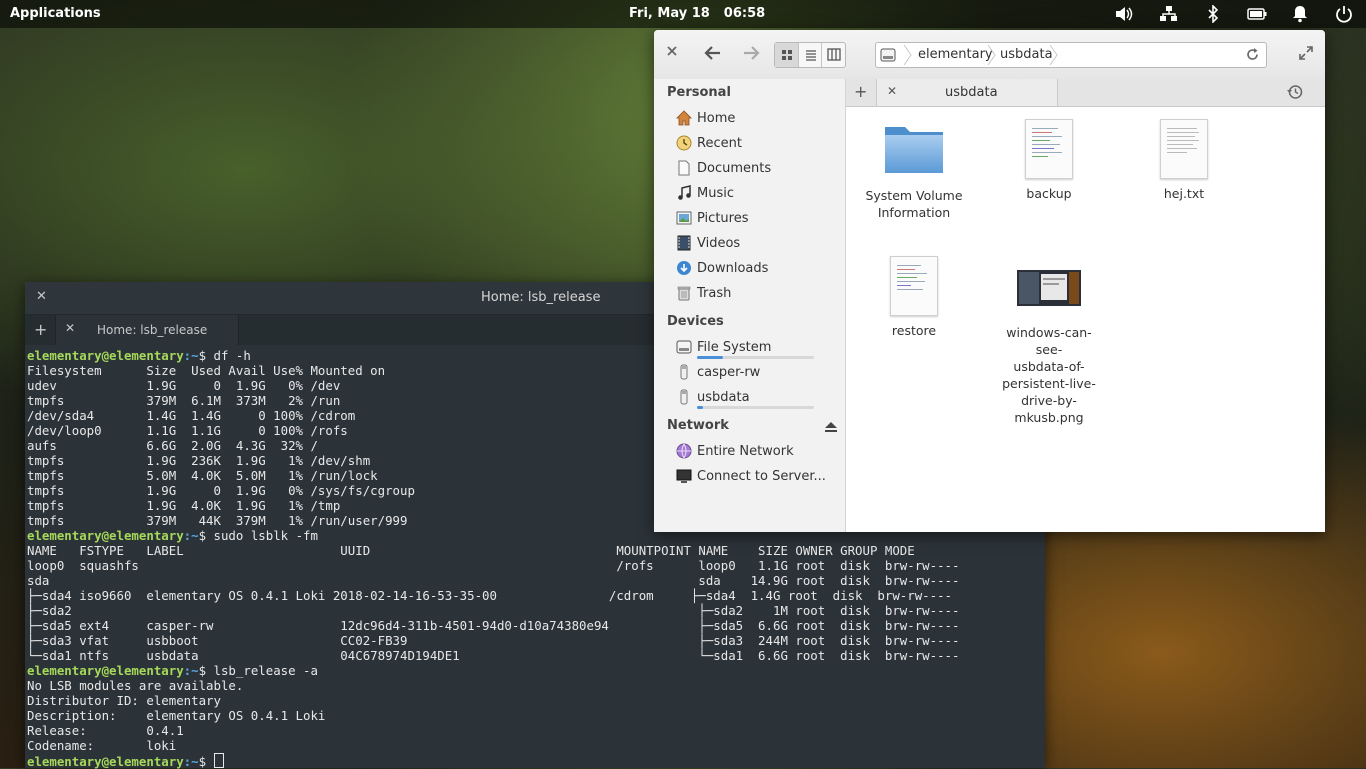 The height and width of the screenshot is (769, 1366). I want to click on sidebar-item-videos: Videos, so click(758, 244).